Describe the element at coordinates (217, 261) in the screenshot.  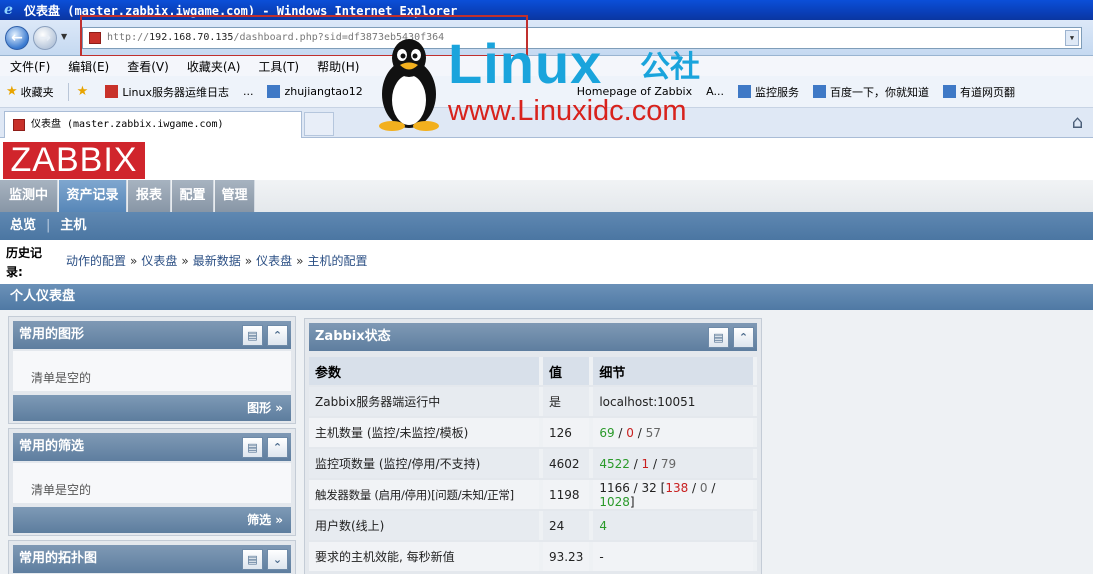
I see `history-link: 最新数据` at that location.